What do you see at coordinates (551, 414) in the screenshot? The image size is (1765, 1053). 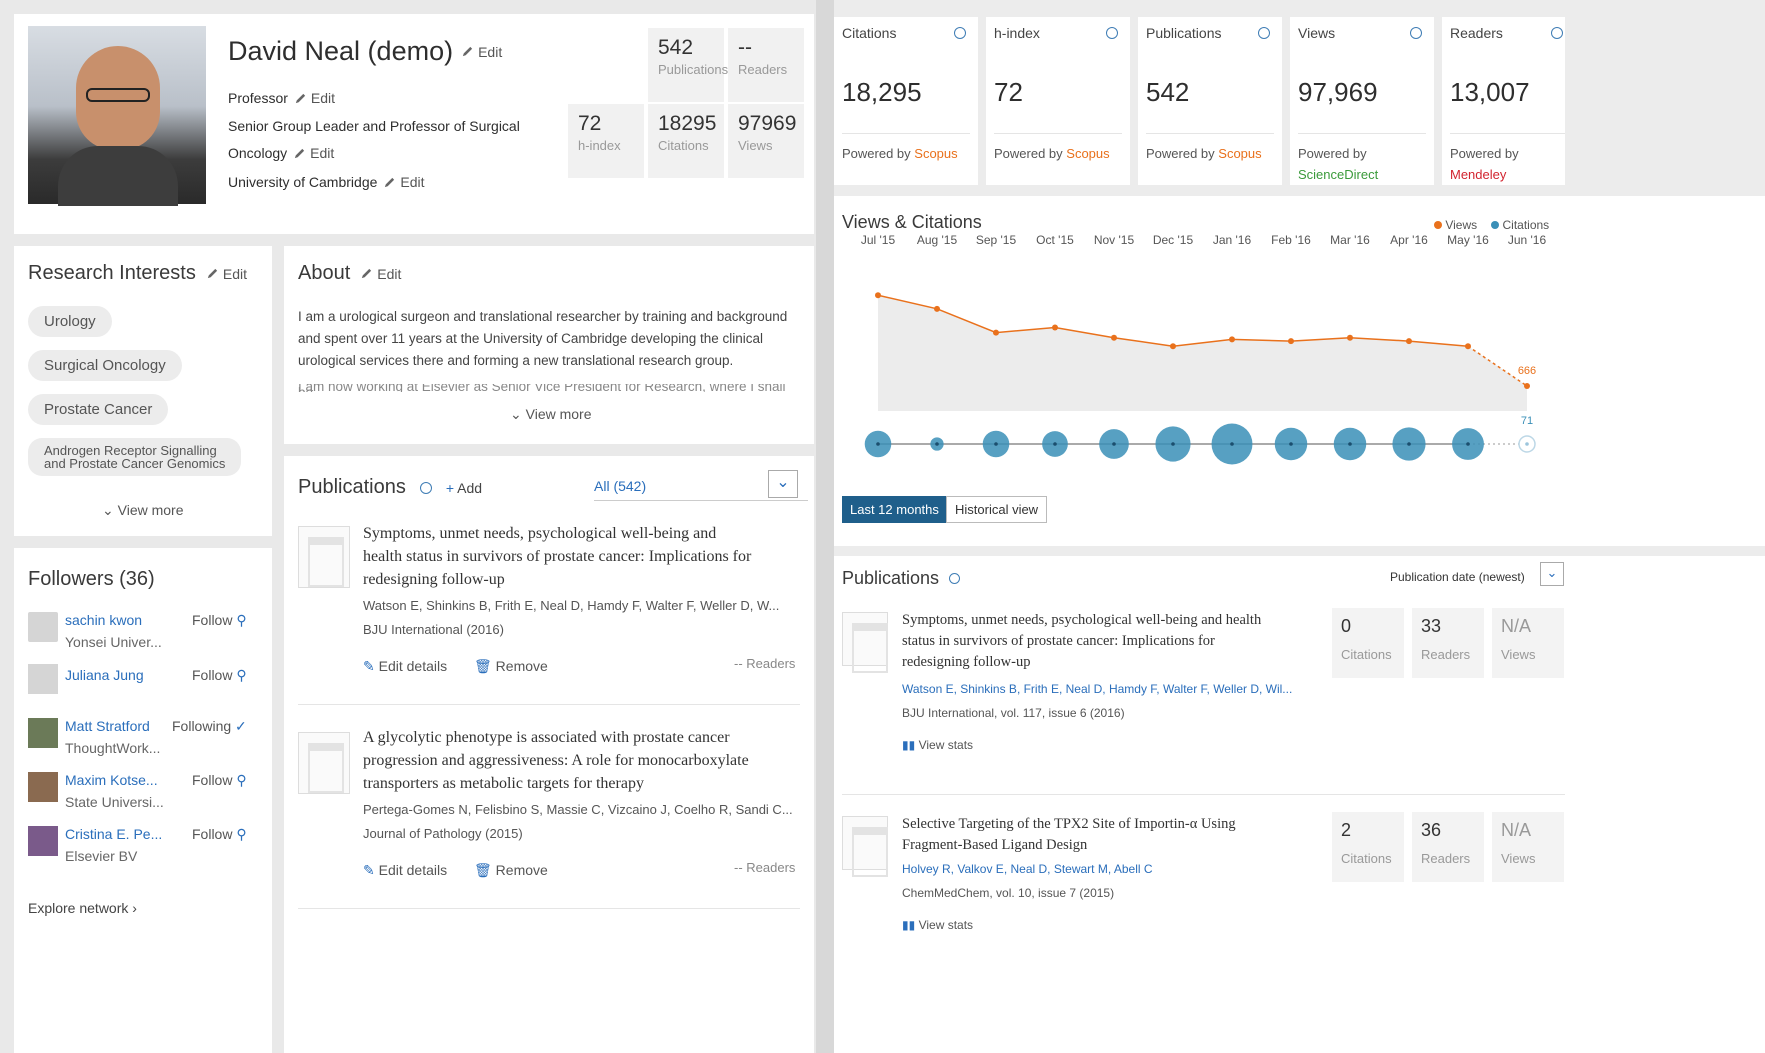 I see `about-view-more-link: ⌄ View more` at bounding box center [551, 414].